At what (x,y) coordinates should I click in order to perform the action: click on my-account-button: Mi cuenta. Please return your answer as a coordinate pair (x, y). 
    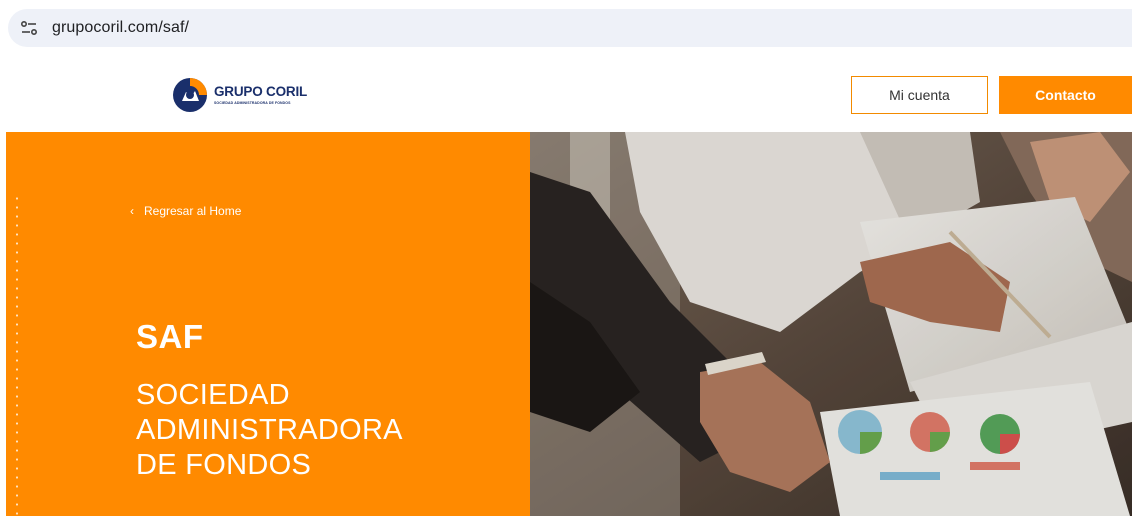
    Looking at the image, I should click on (919, 95).